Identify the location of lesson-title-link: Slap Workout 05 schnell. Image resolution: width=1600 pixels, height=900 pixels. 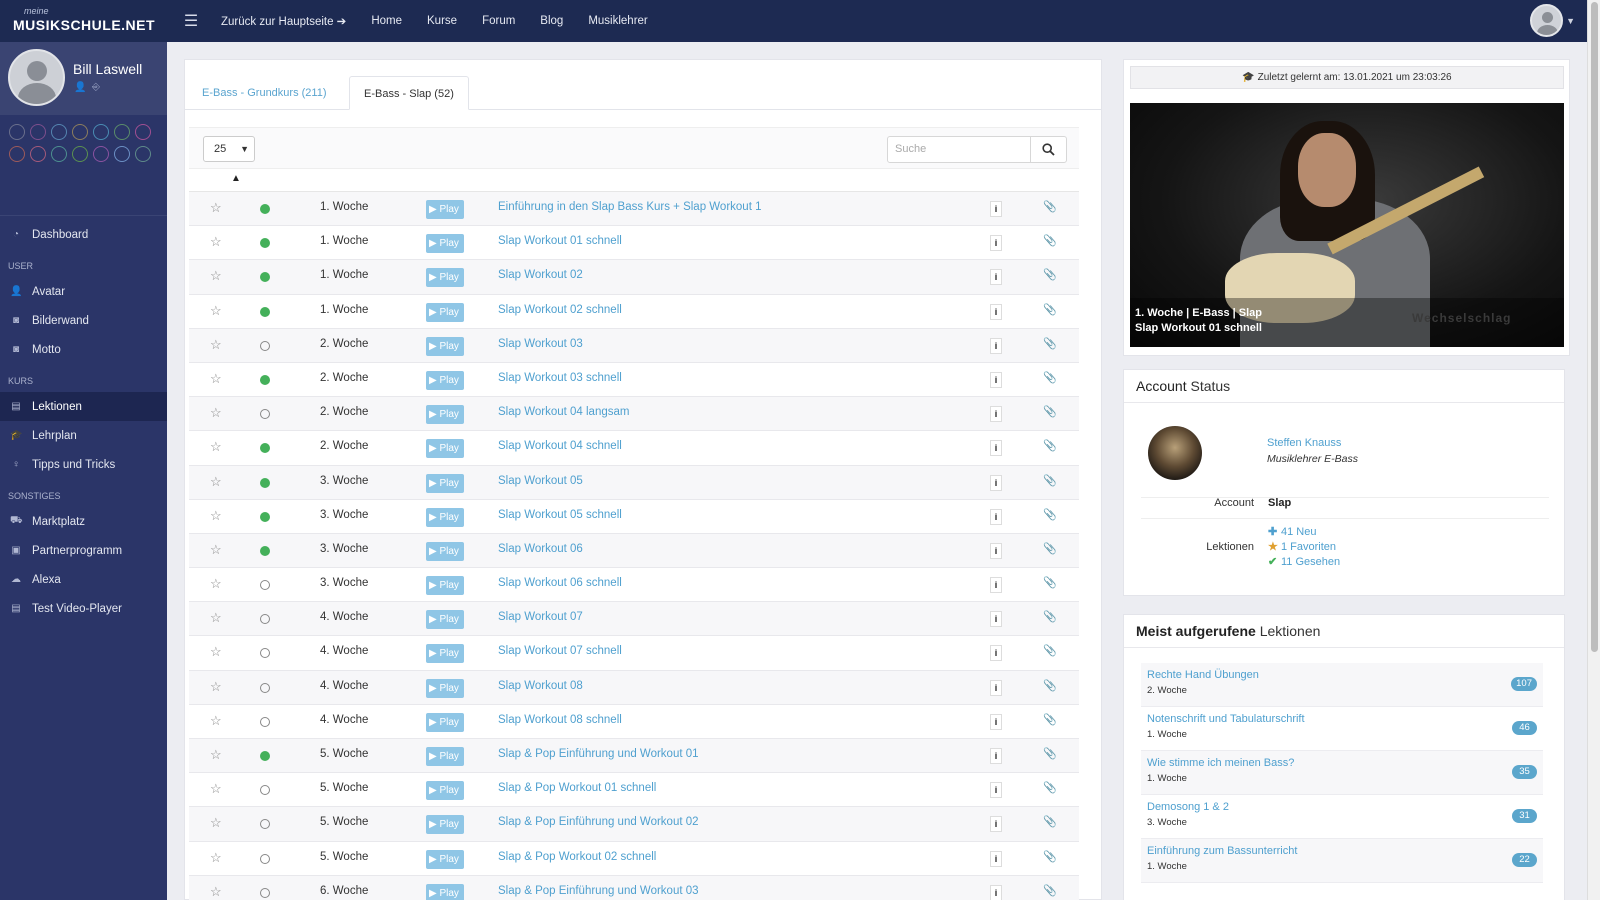
(560, 515).